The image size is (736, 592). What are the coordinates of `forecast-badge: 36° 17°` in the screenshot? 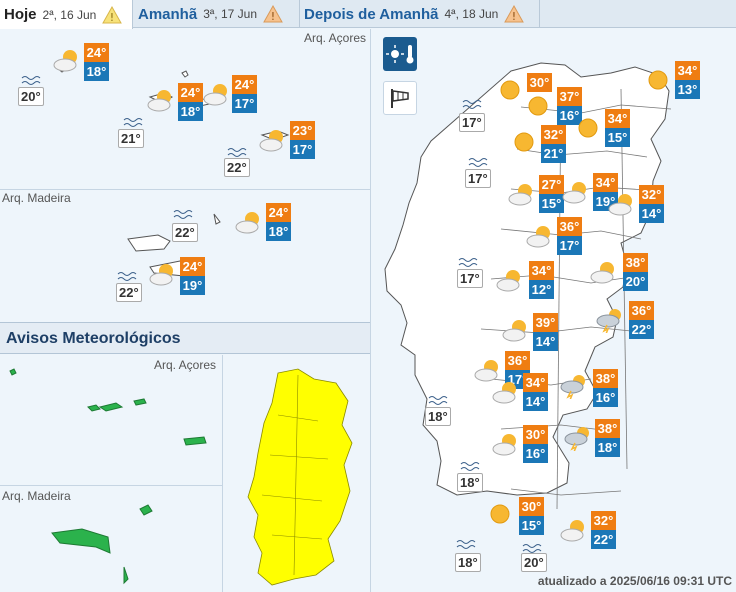 It's located at (569, 236).